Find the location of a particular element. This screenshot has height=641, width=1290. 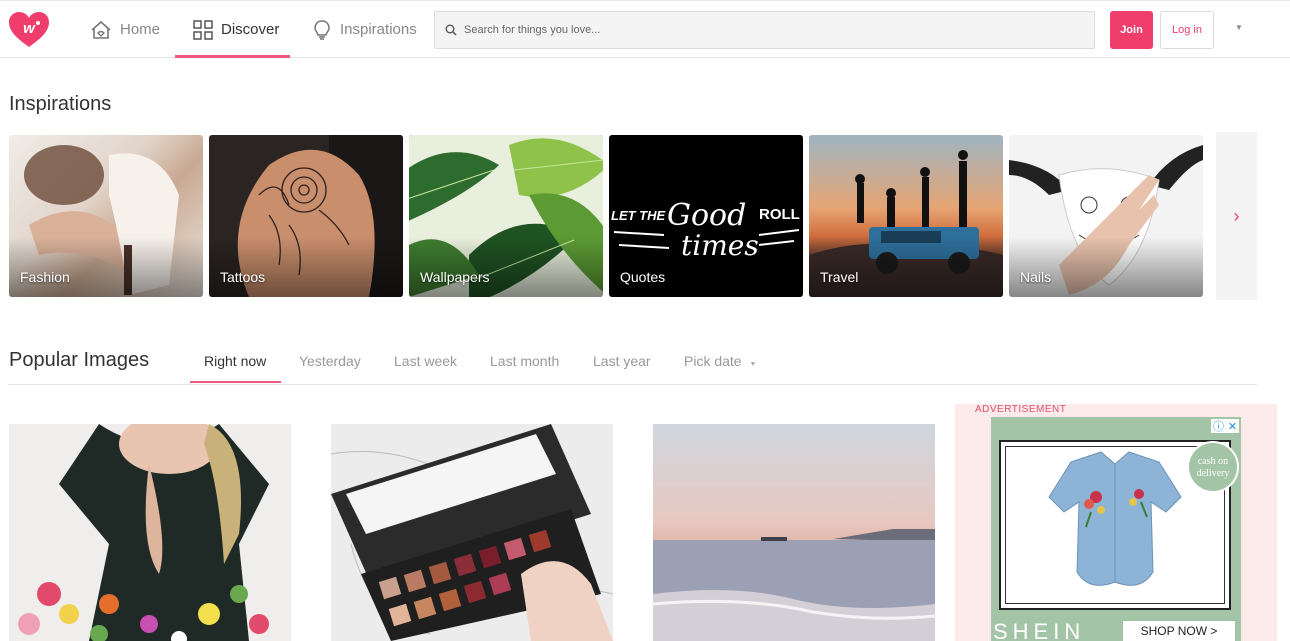

nav-home: Home is located at coordinates (125, 29).